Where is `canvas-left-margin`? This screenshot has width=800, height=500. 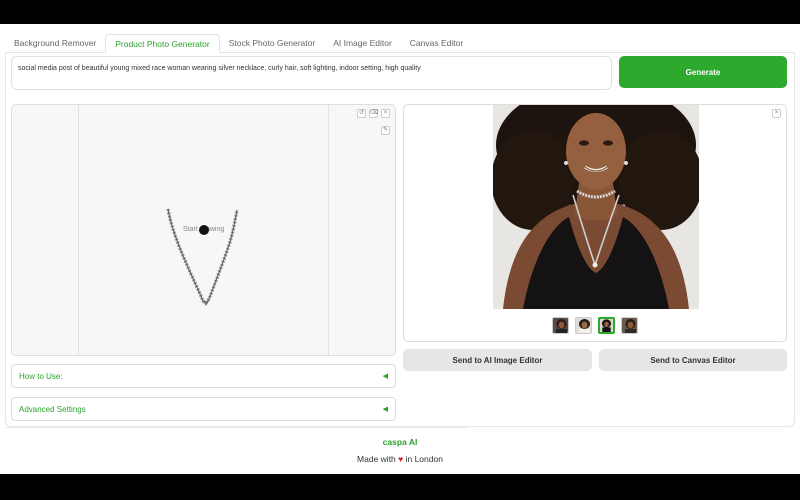 canvas-left-margin is located at coordinates (45, 230).